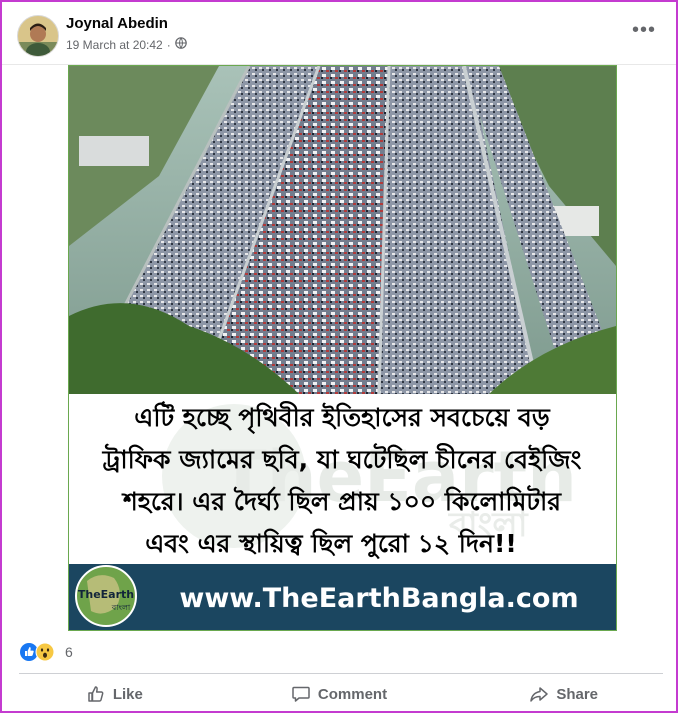  I want to click on share-label: Share, so click(577, 694).